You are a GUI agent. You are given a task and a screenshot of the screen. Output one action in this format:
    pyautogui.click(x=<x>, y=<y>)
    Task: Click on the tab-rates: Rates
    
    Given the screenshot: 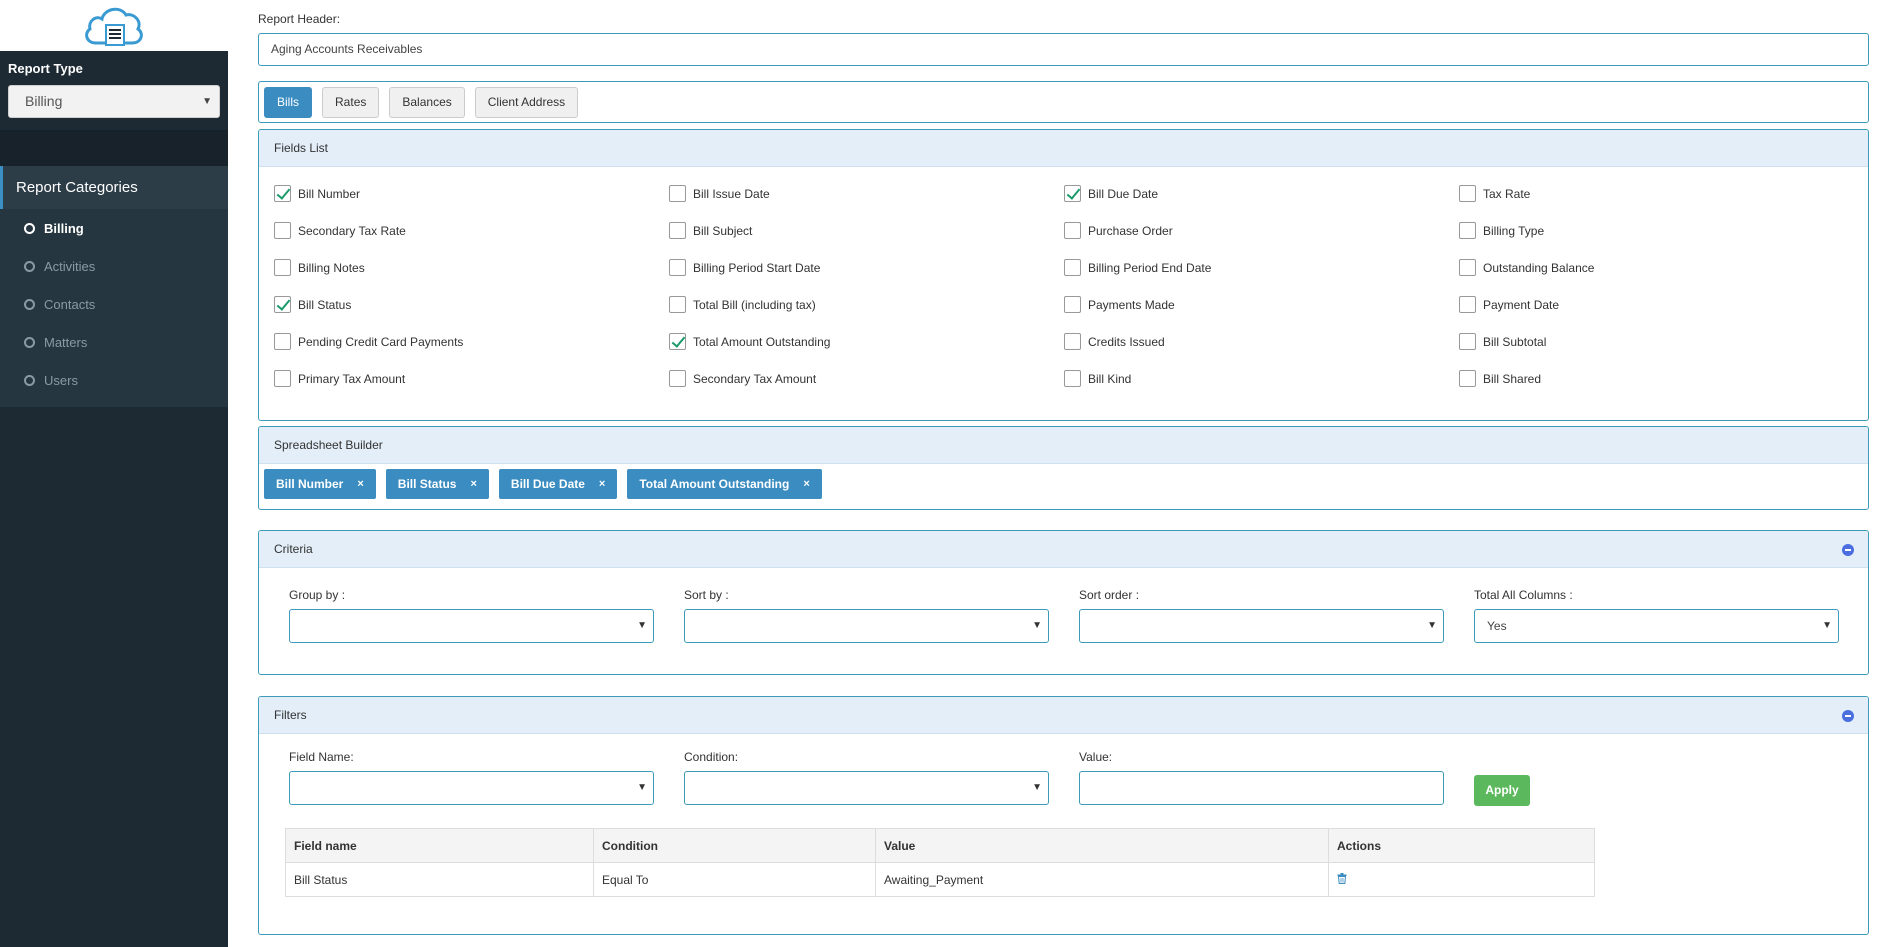 What is the action you would take?
    pyautogui.click(x=351, y=102)
    